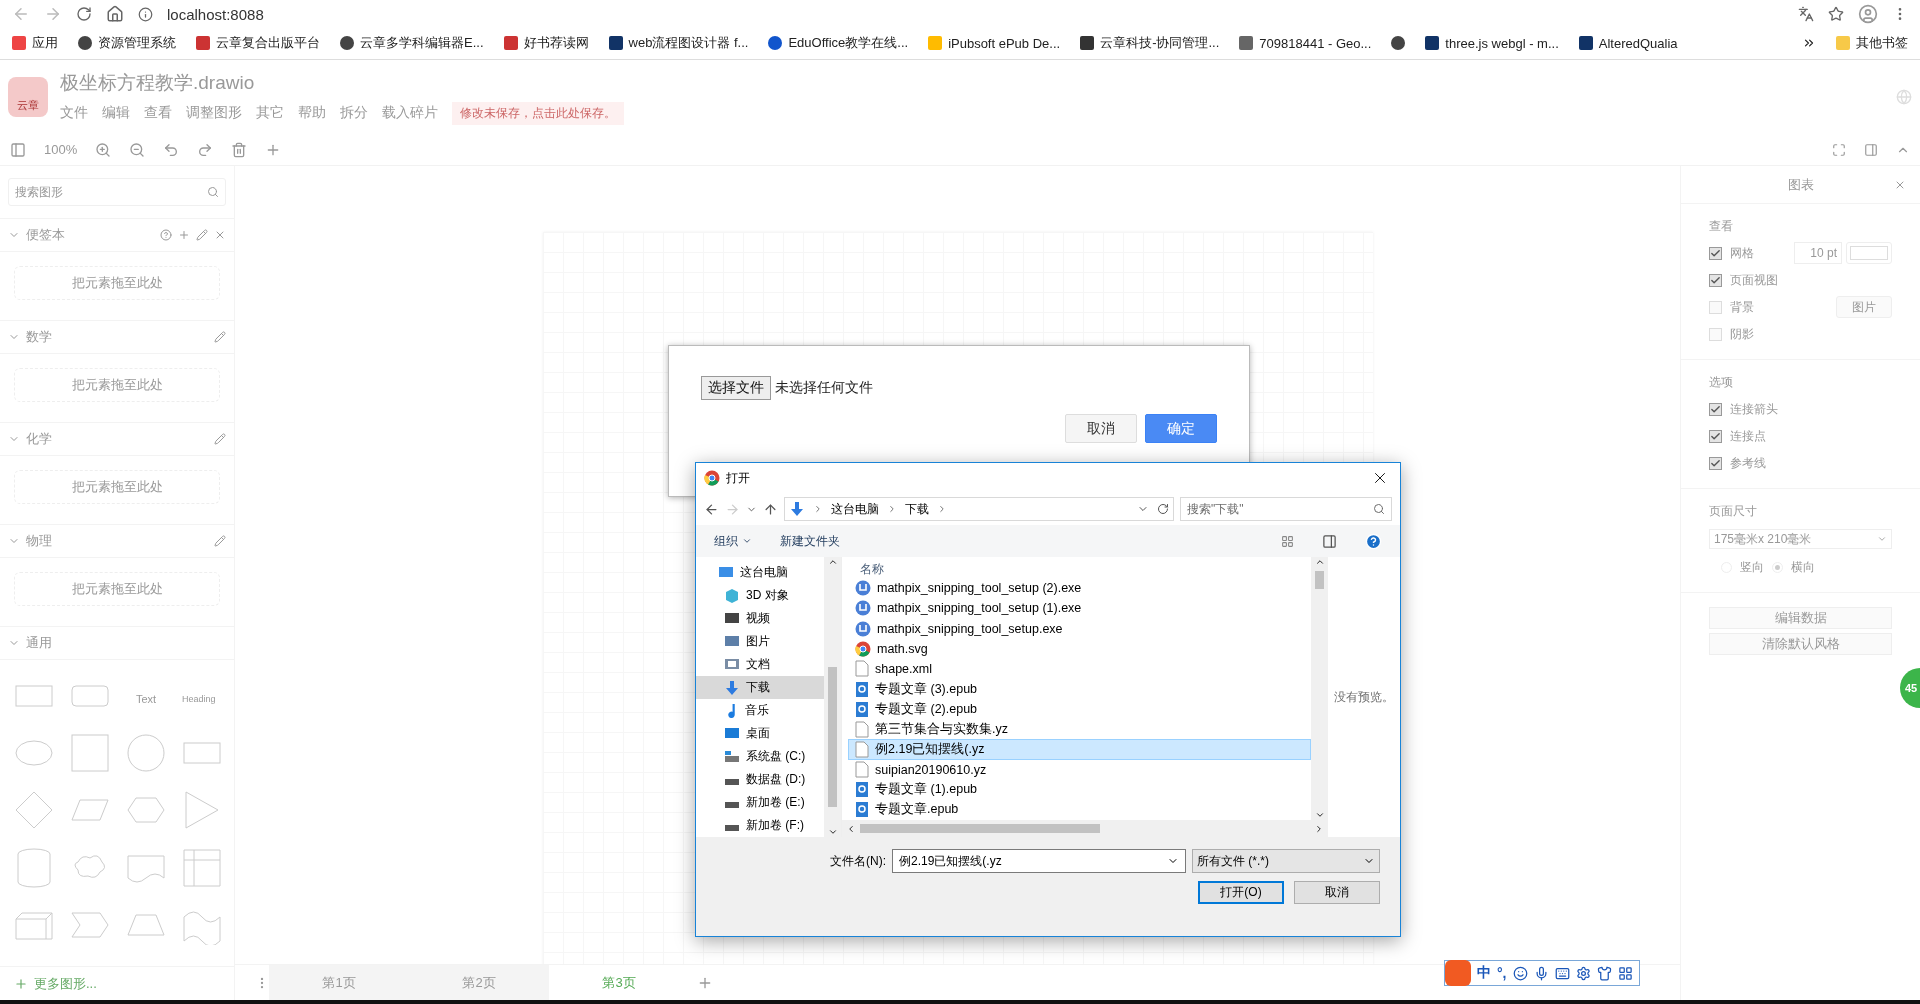  I want to click on microphone-icon, so click(1541, 973).